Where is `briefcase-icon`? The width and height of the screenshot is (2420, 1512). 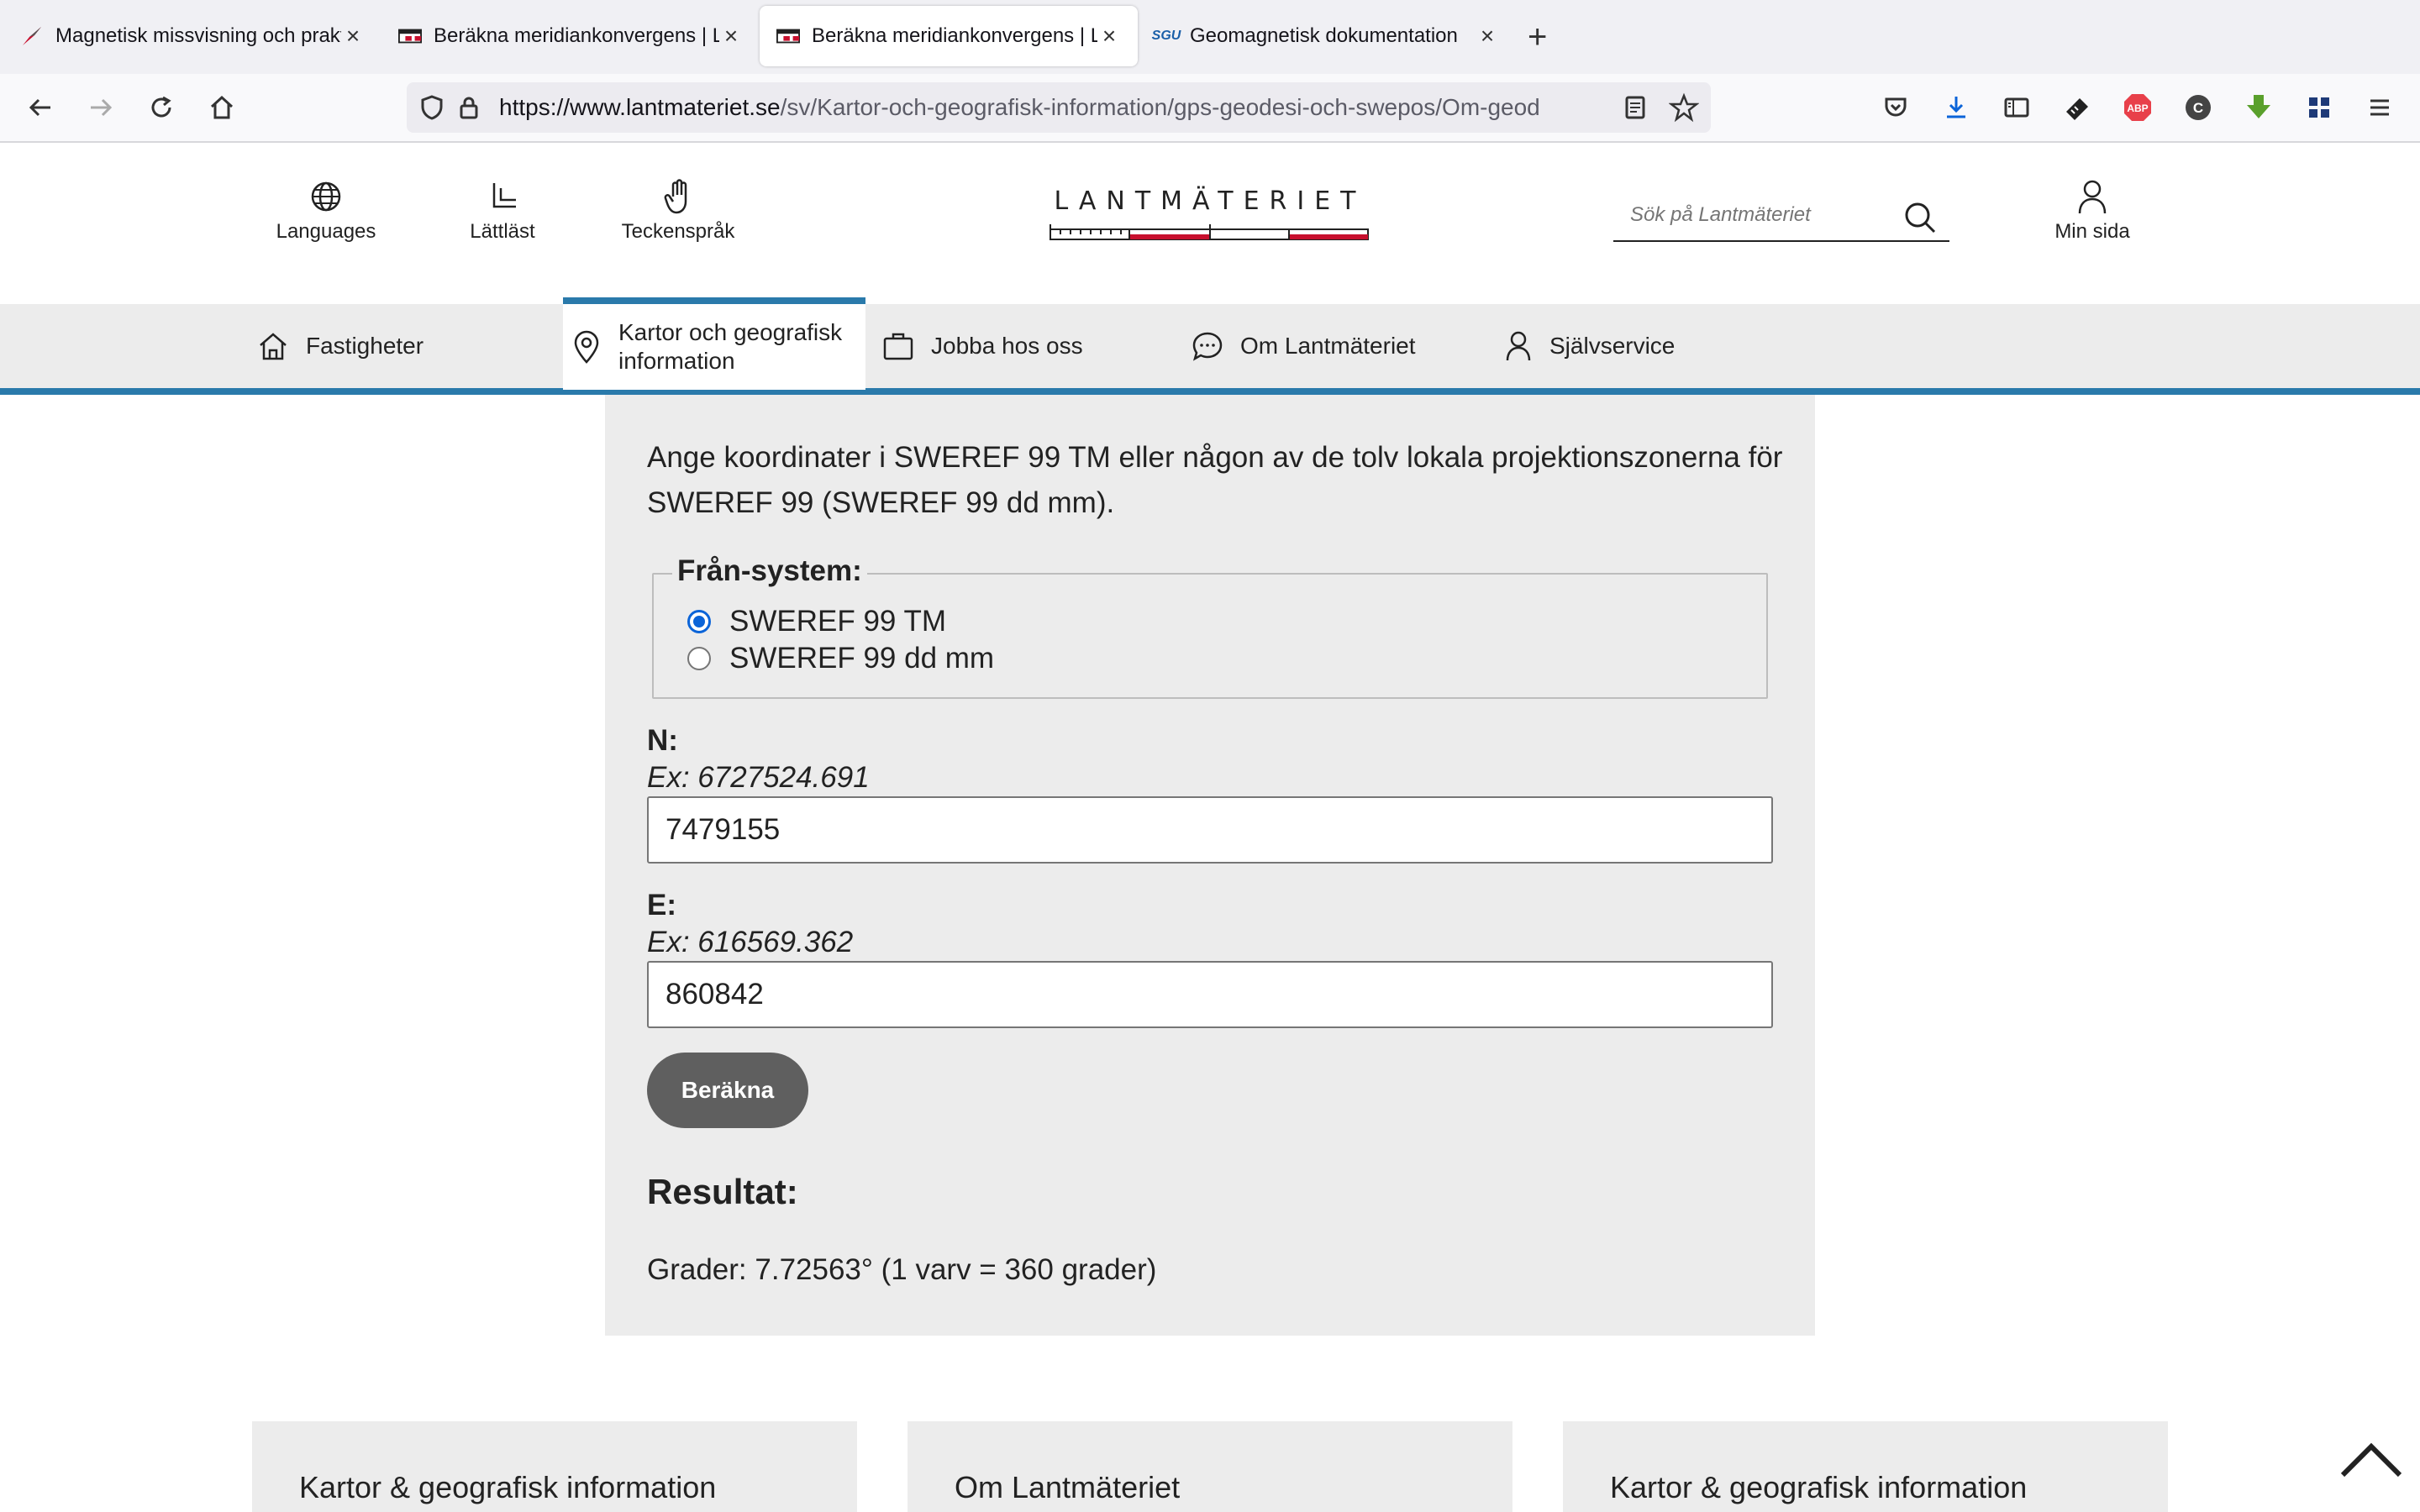 briefcase-icon is located at coordinates (898, 346).